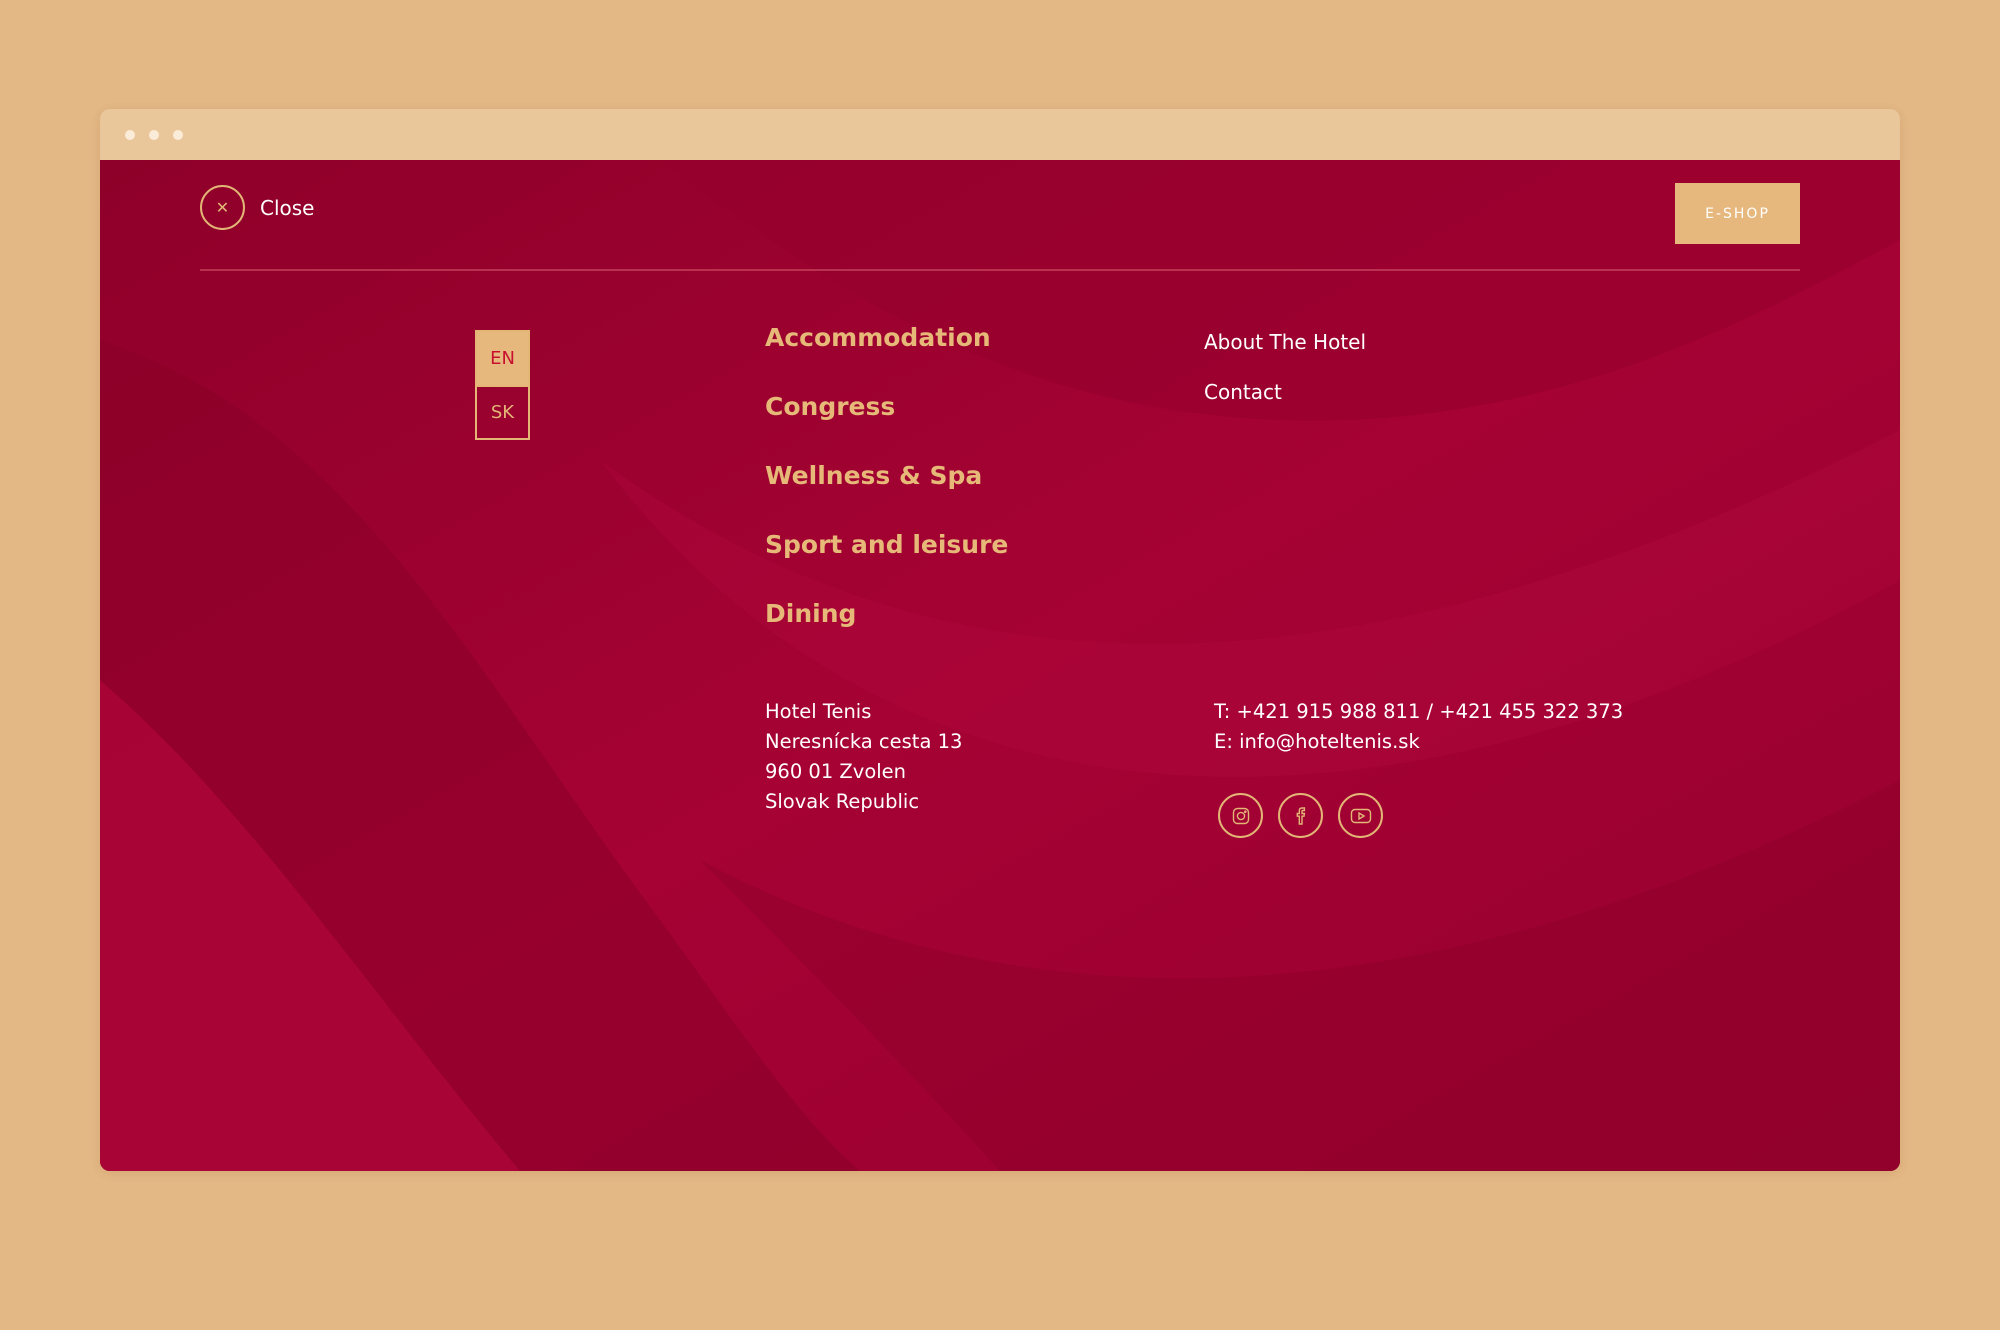 The width and height of the screenshot is (2000, 1330). What do you see at coordinates (1285, 342) in the screenshot?
I see `nav-about-hotel: About The Hotel` at bounding box center [1285, 342].